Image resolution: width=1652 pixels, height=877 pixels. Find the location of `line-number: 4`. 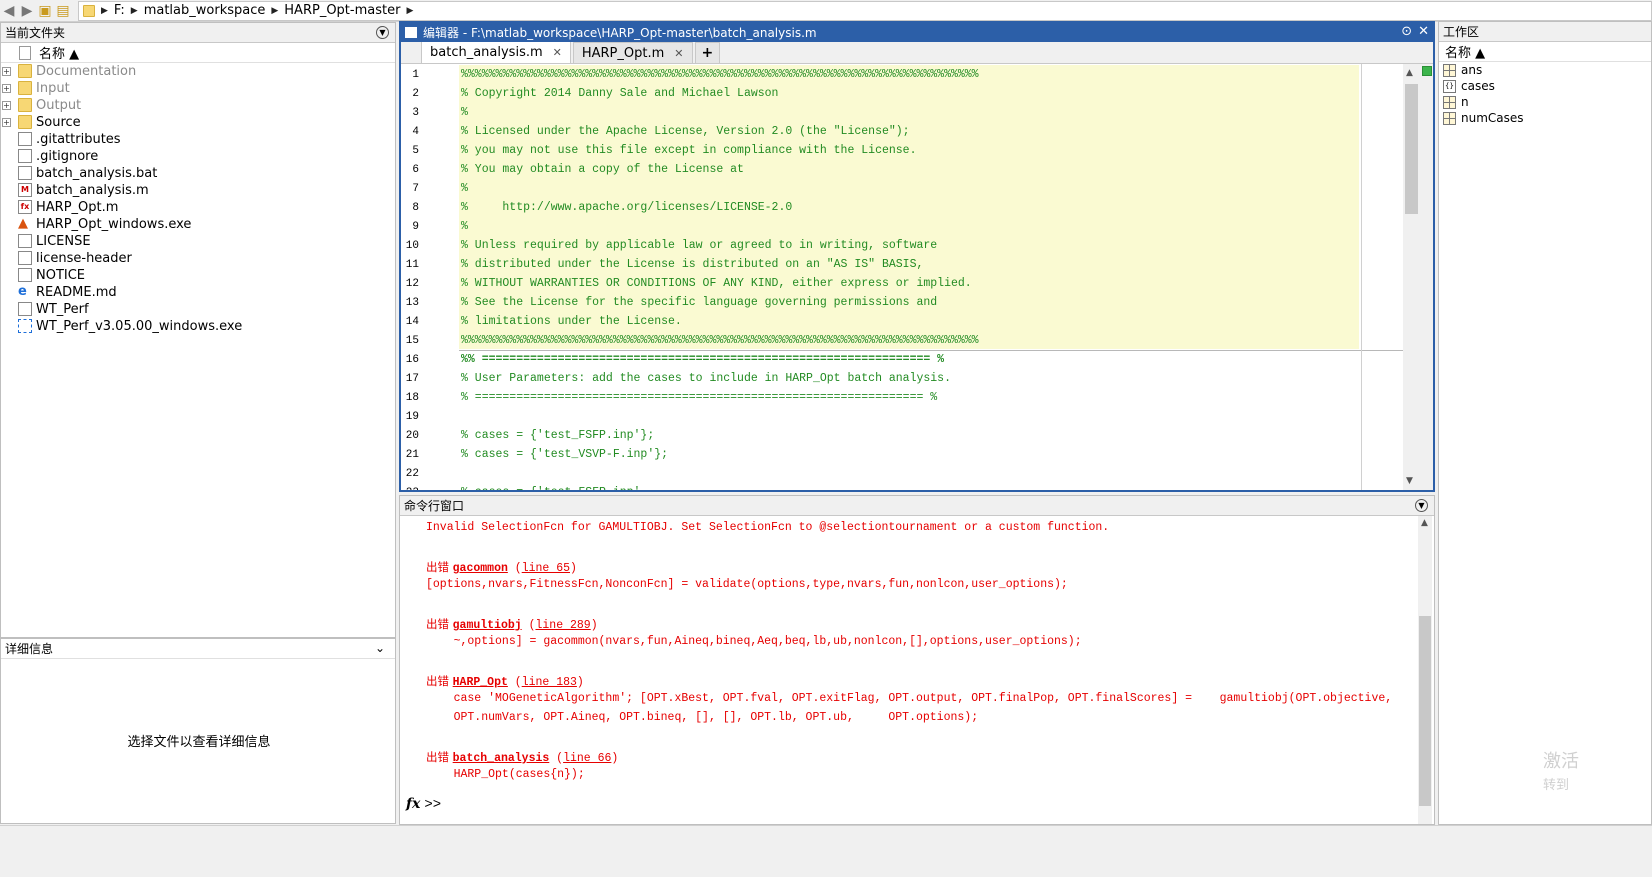

line-number: 4 is located at coordinates (410, 132).